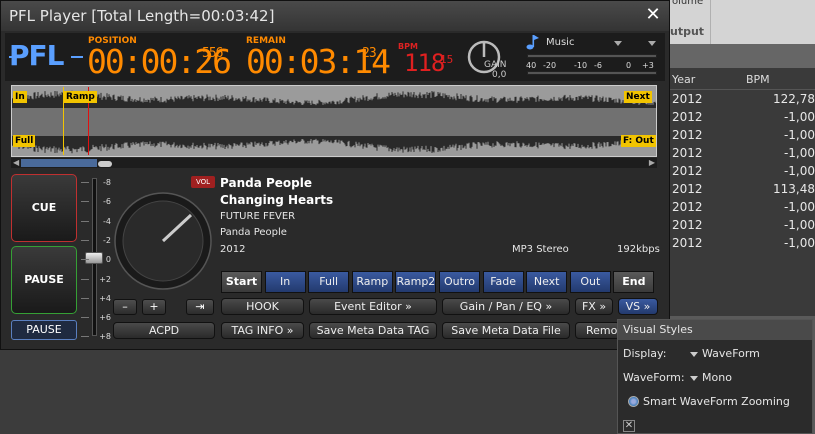  Describe the element at coordinates (532, 42) in the screenshot. I see `music-note-icon` at that location.